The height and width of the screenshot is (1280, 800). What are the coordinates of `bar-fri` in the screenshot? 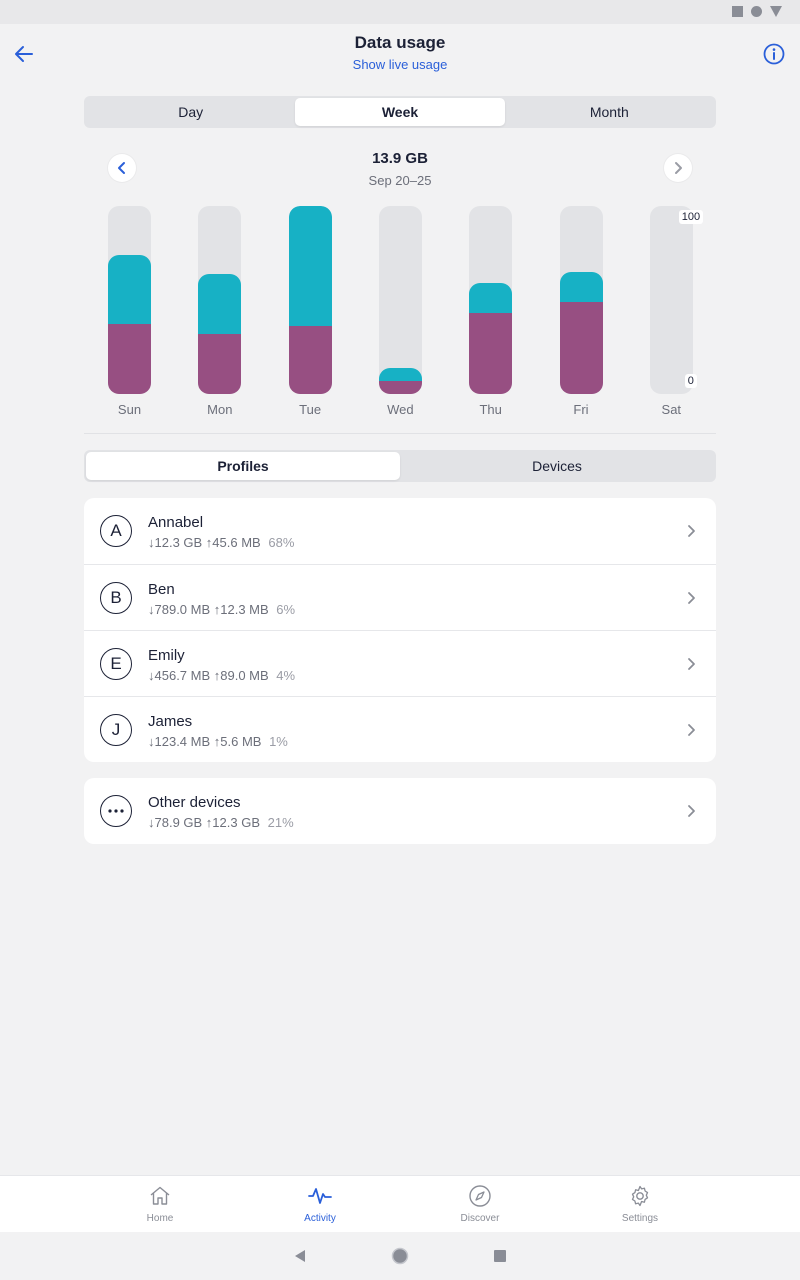 It's located at (581, 300).